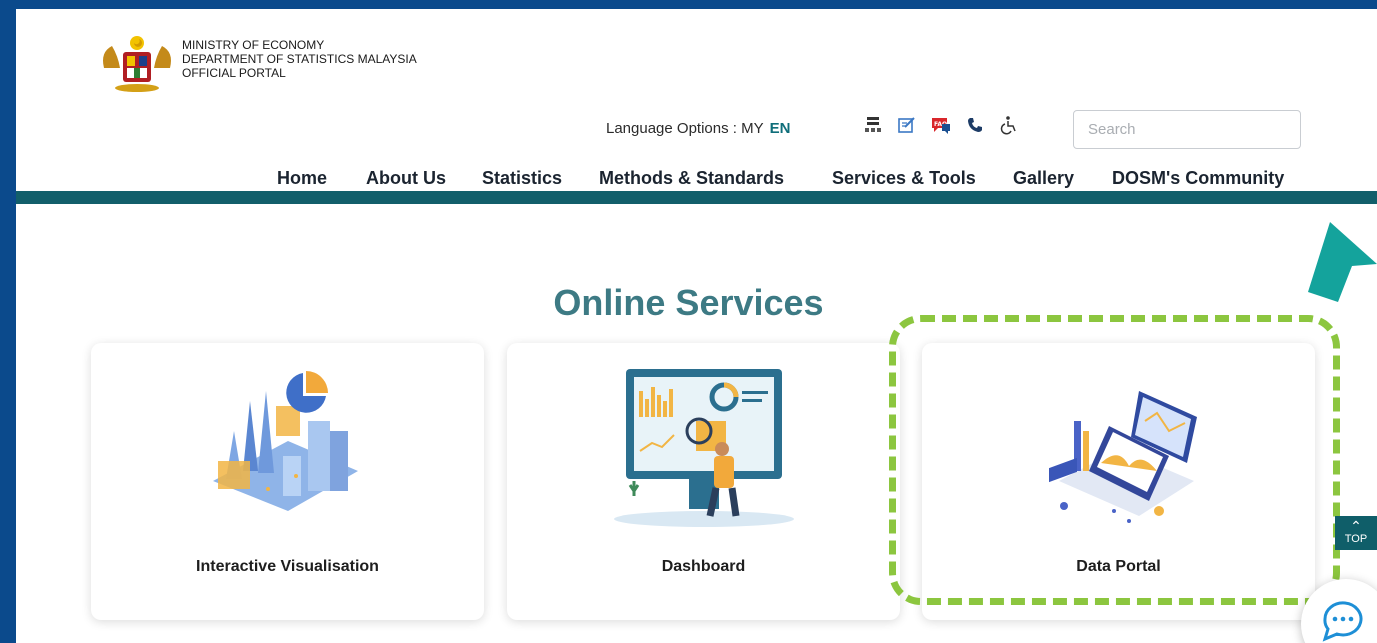 This screenshot has width=1377, height=643. I want to click on search-input, so click(1187, 129).